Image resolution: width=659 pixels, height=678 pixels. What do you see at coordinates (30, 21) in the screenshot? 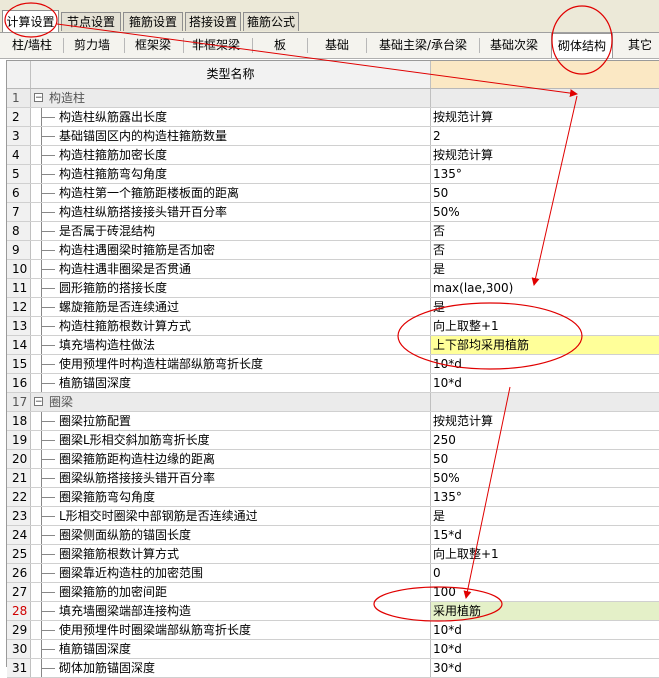
I see `tab-calc-settings: 计算设置` at bounding box center [30, 21].